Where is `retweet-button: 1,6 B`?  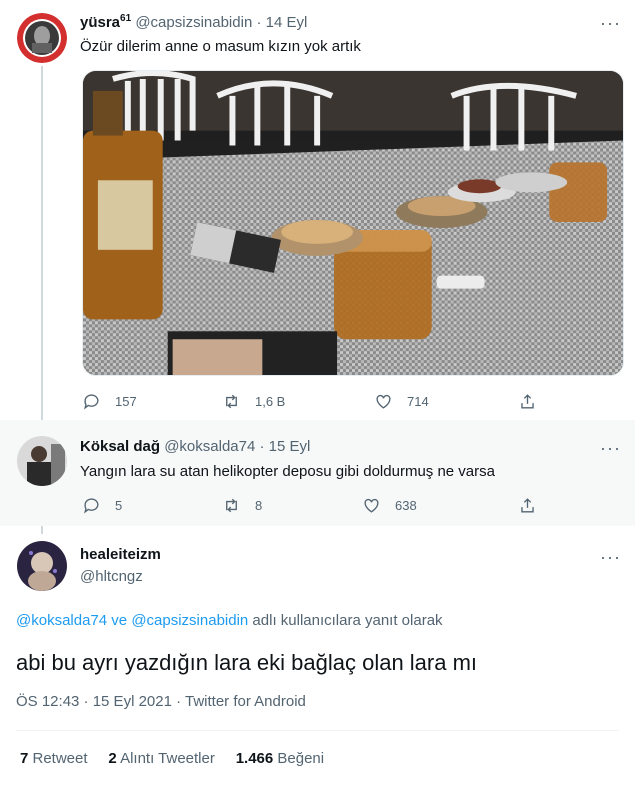
retweet-button: 1,6 B is located at coordinates (253, 401).